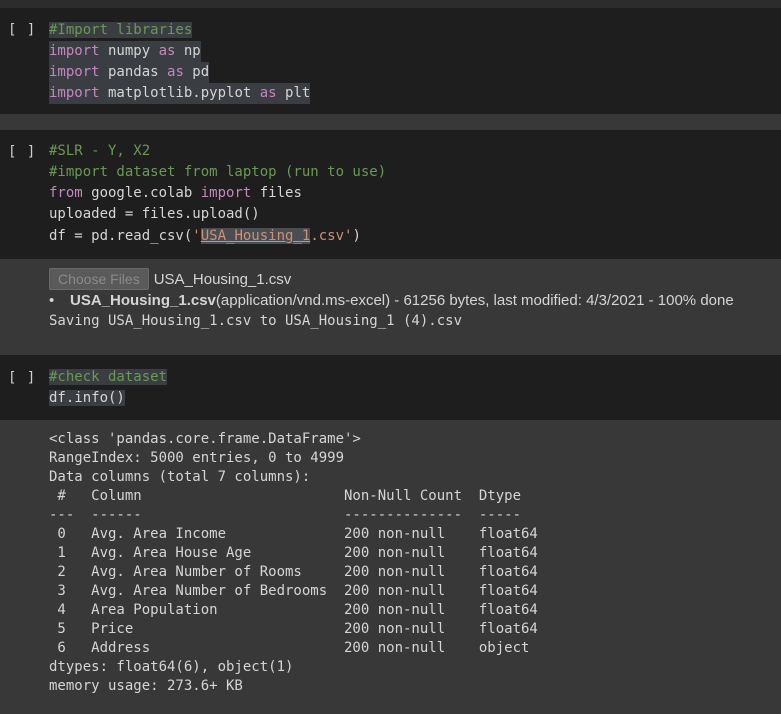 The width and height of the screenshot is (781, 714). I want to click on top-bar, so click(390, 4).